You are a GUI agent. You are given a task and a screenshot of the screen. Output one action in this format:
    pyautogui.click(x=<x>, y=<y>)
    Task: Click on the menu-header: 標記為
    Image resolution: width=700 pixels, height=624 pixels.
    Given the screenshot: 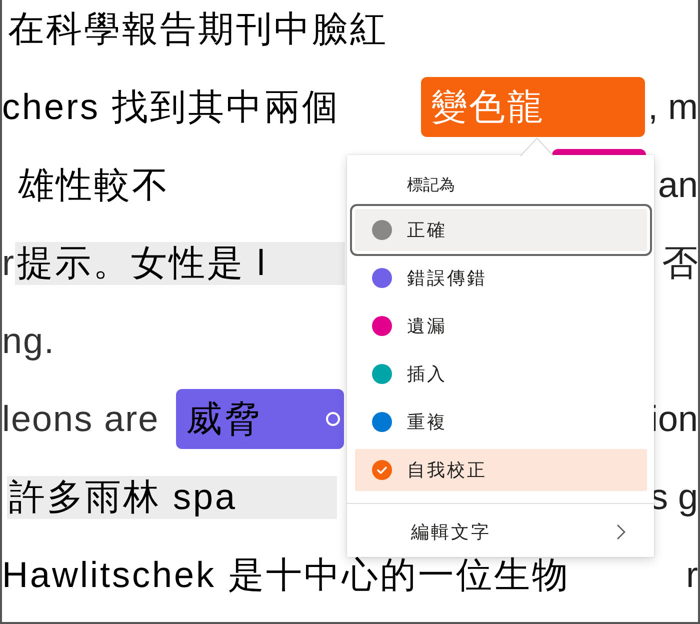 What is the action you would take?
    pyautogui.click(x=431, y=185)
    